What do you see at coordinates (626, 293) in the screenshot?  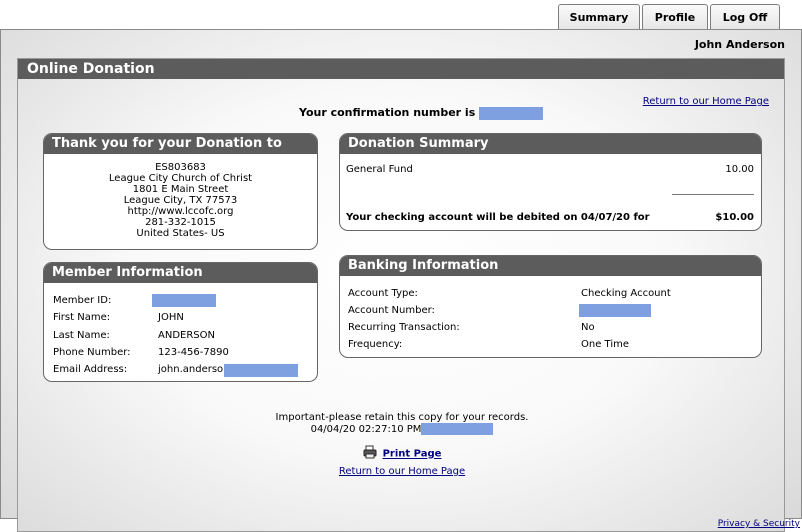 I see `account-type-value: Checking Account` at bounding box center [626, 293].